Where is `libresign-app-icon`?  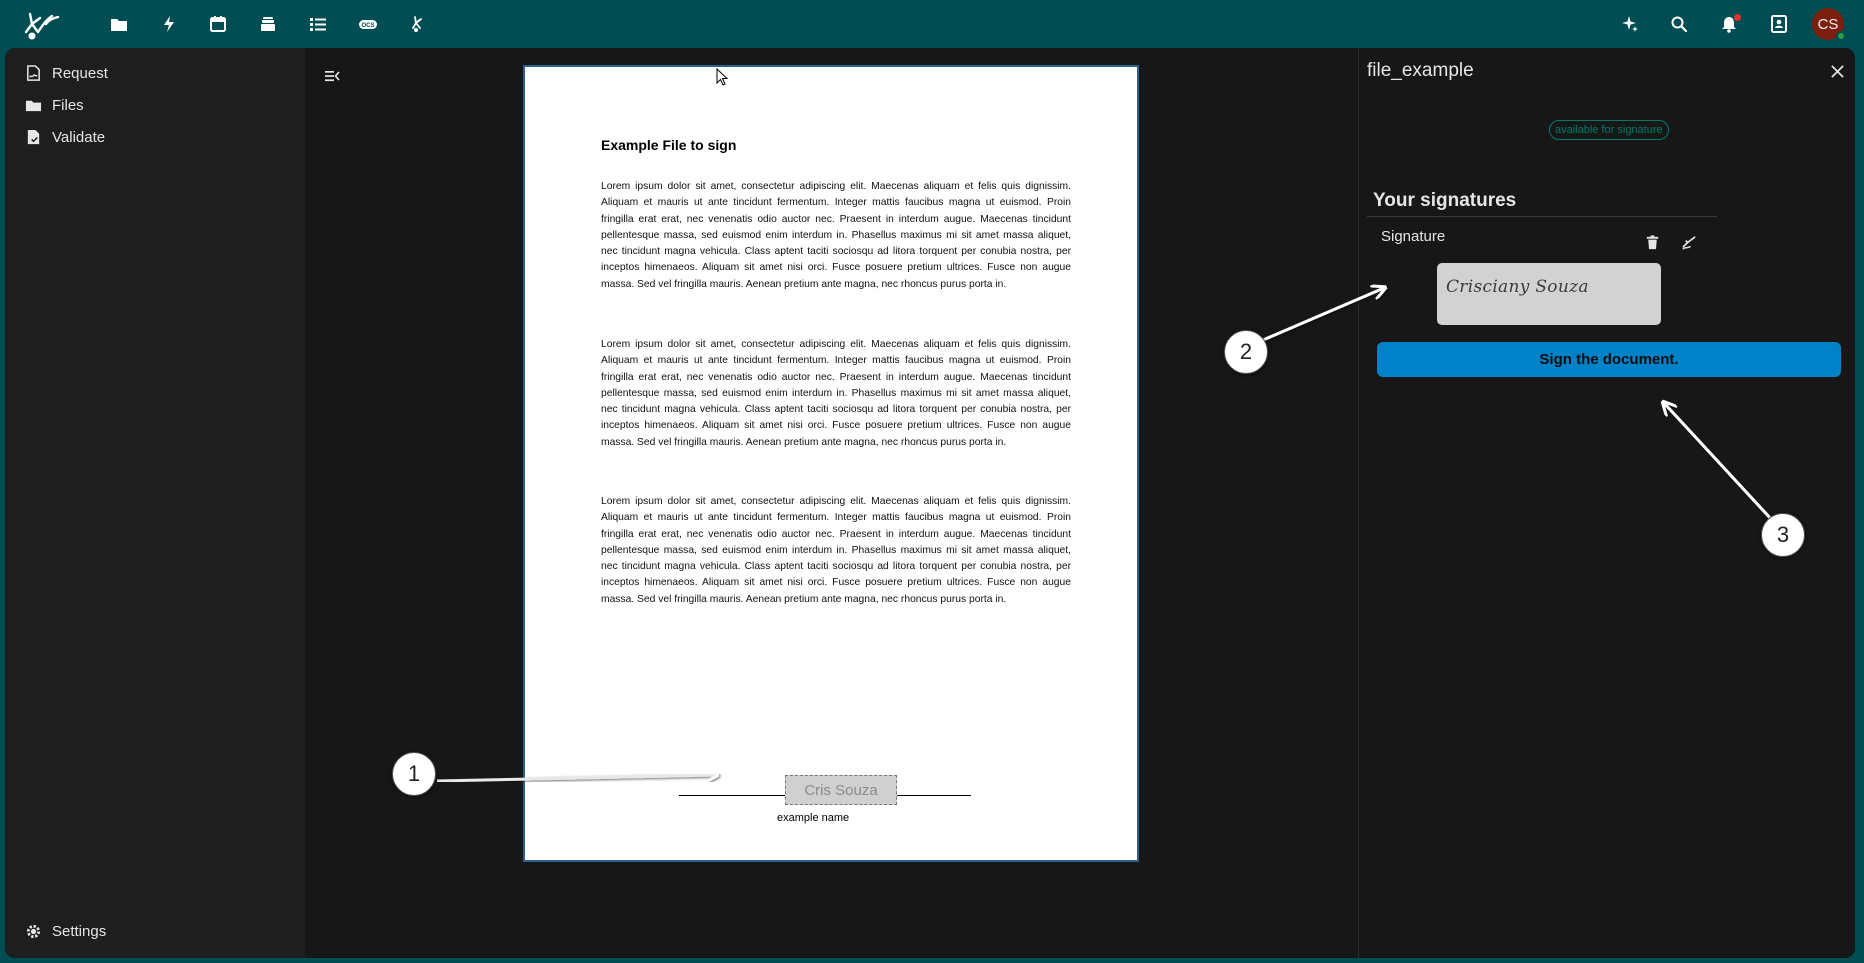
libresign-app-icon is located at coordinates (418, 24).